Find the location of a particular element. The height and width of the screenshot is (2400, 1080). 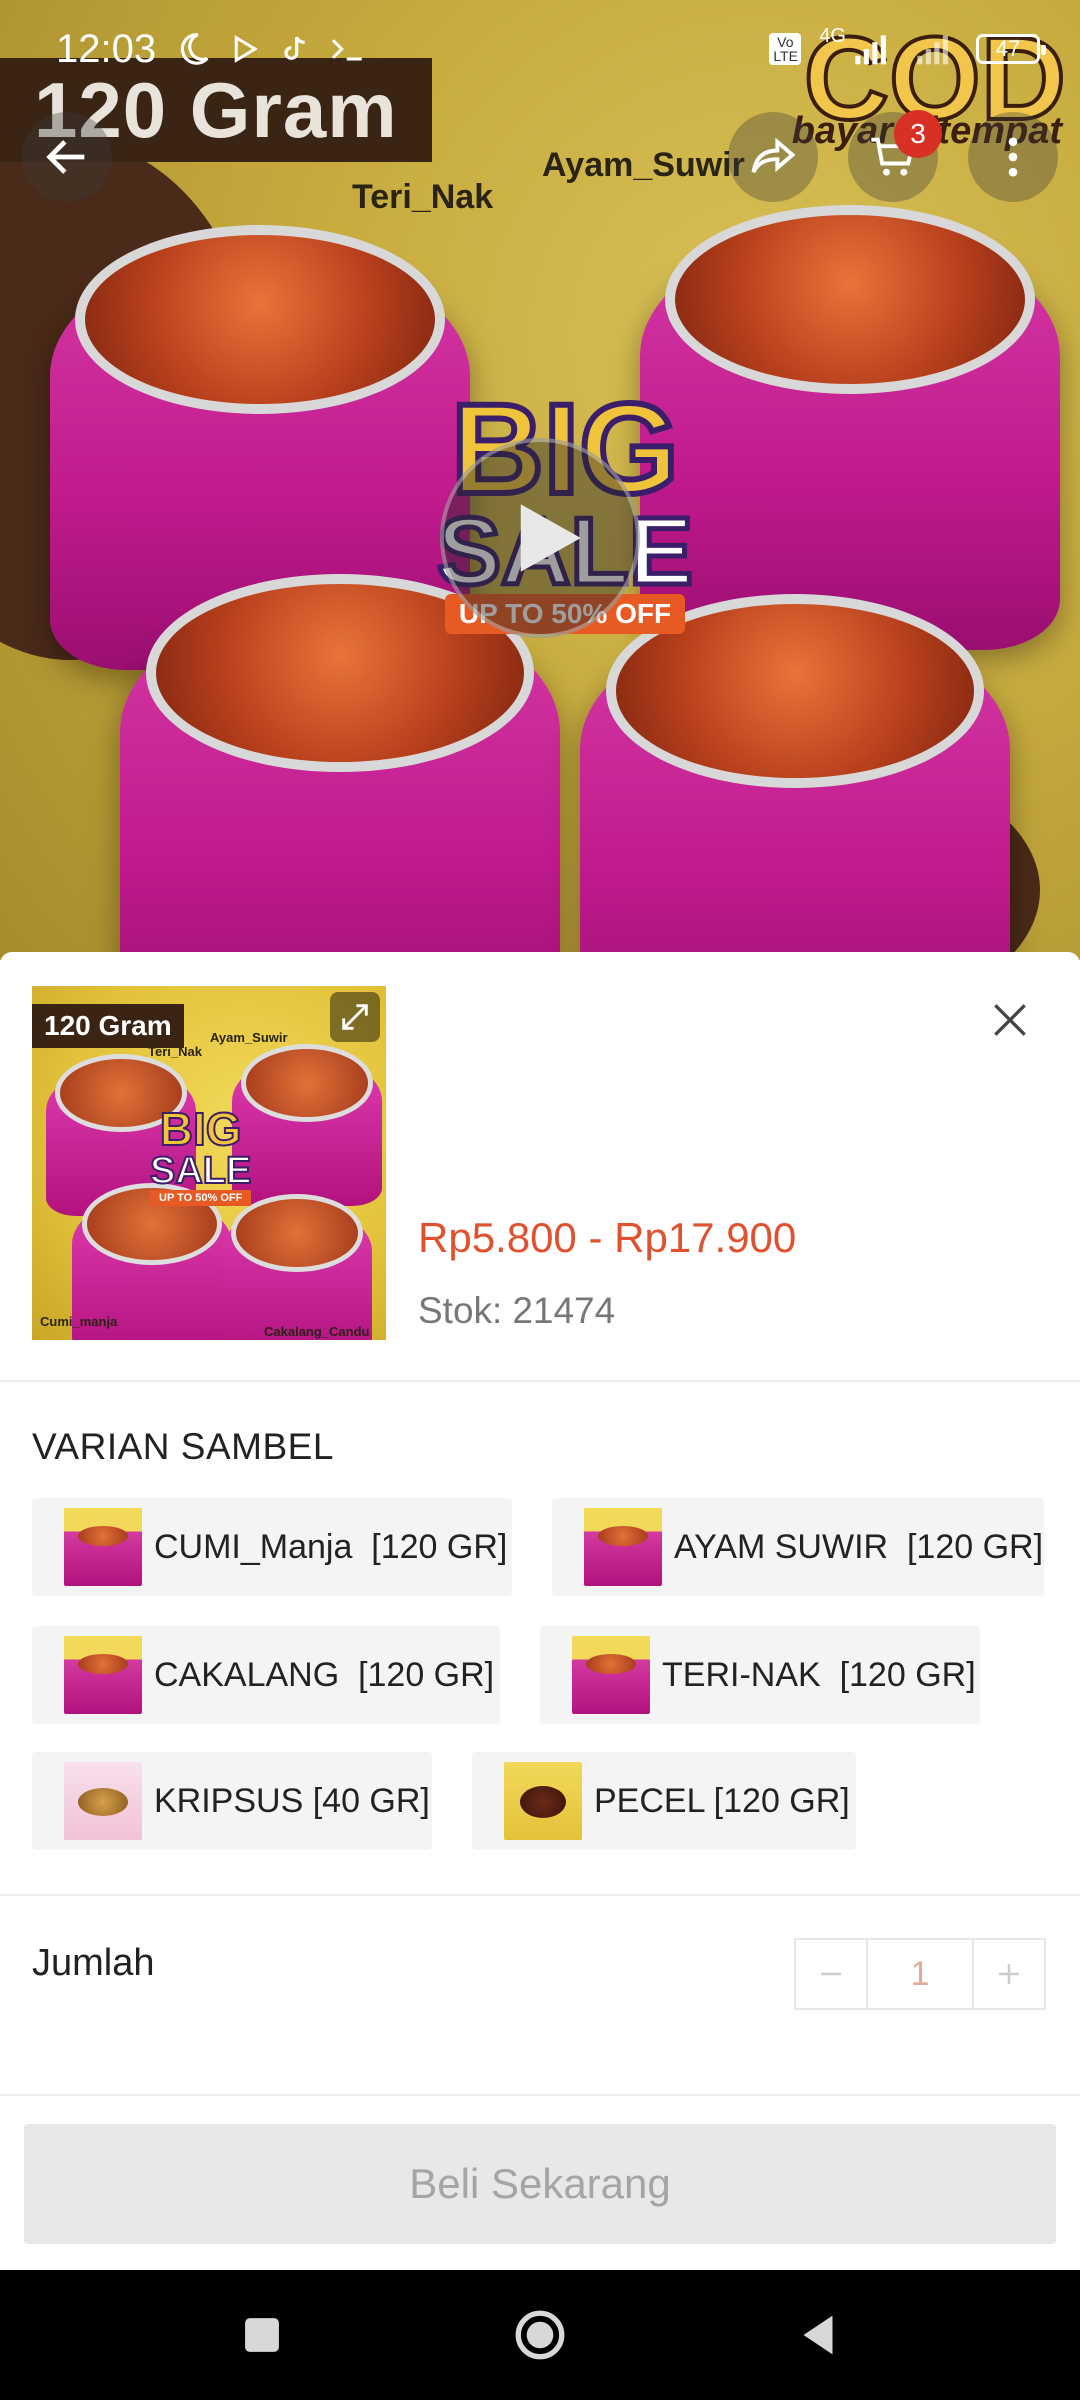

price-range: Rp5.800 - Rp17.900 is located at coordinates (607, 1237).